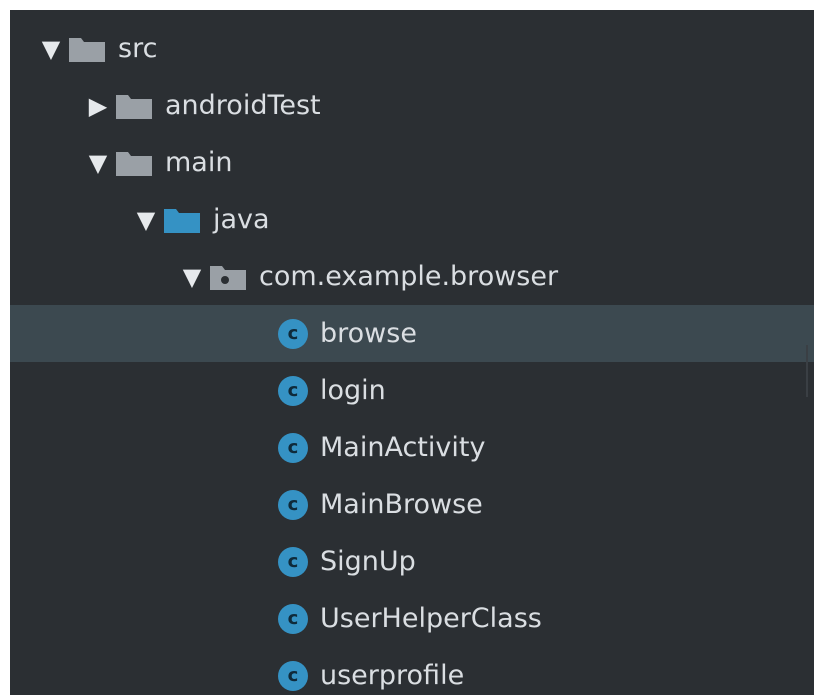 The height and width of the screenshot is (699, 814). What do you see at coordinates (409, 276) in the screenshot?
I see `tree-node-label: com.example.browser` at bounding box center [409, 276].